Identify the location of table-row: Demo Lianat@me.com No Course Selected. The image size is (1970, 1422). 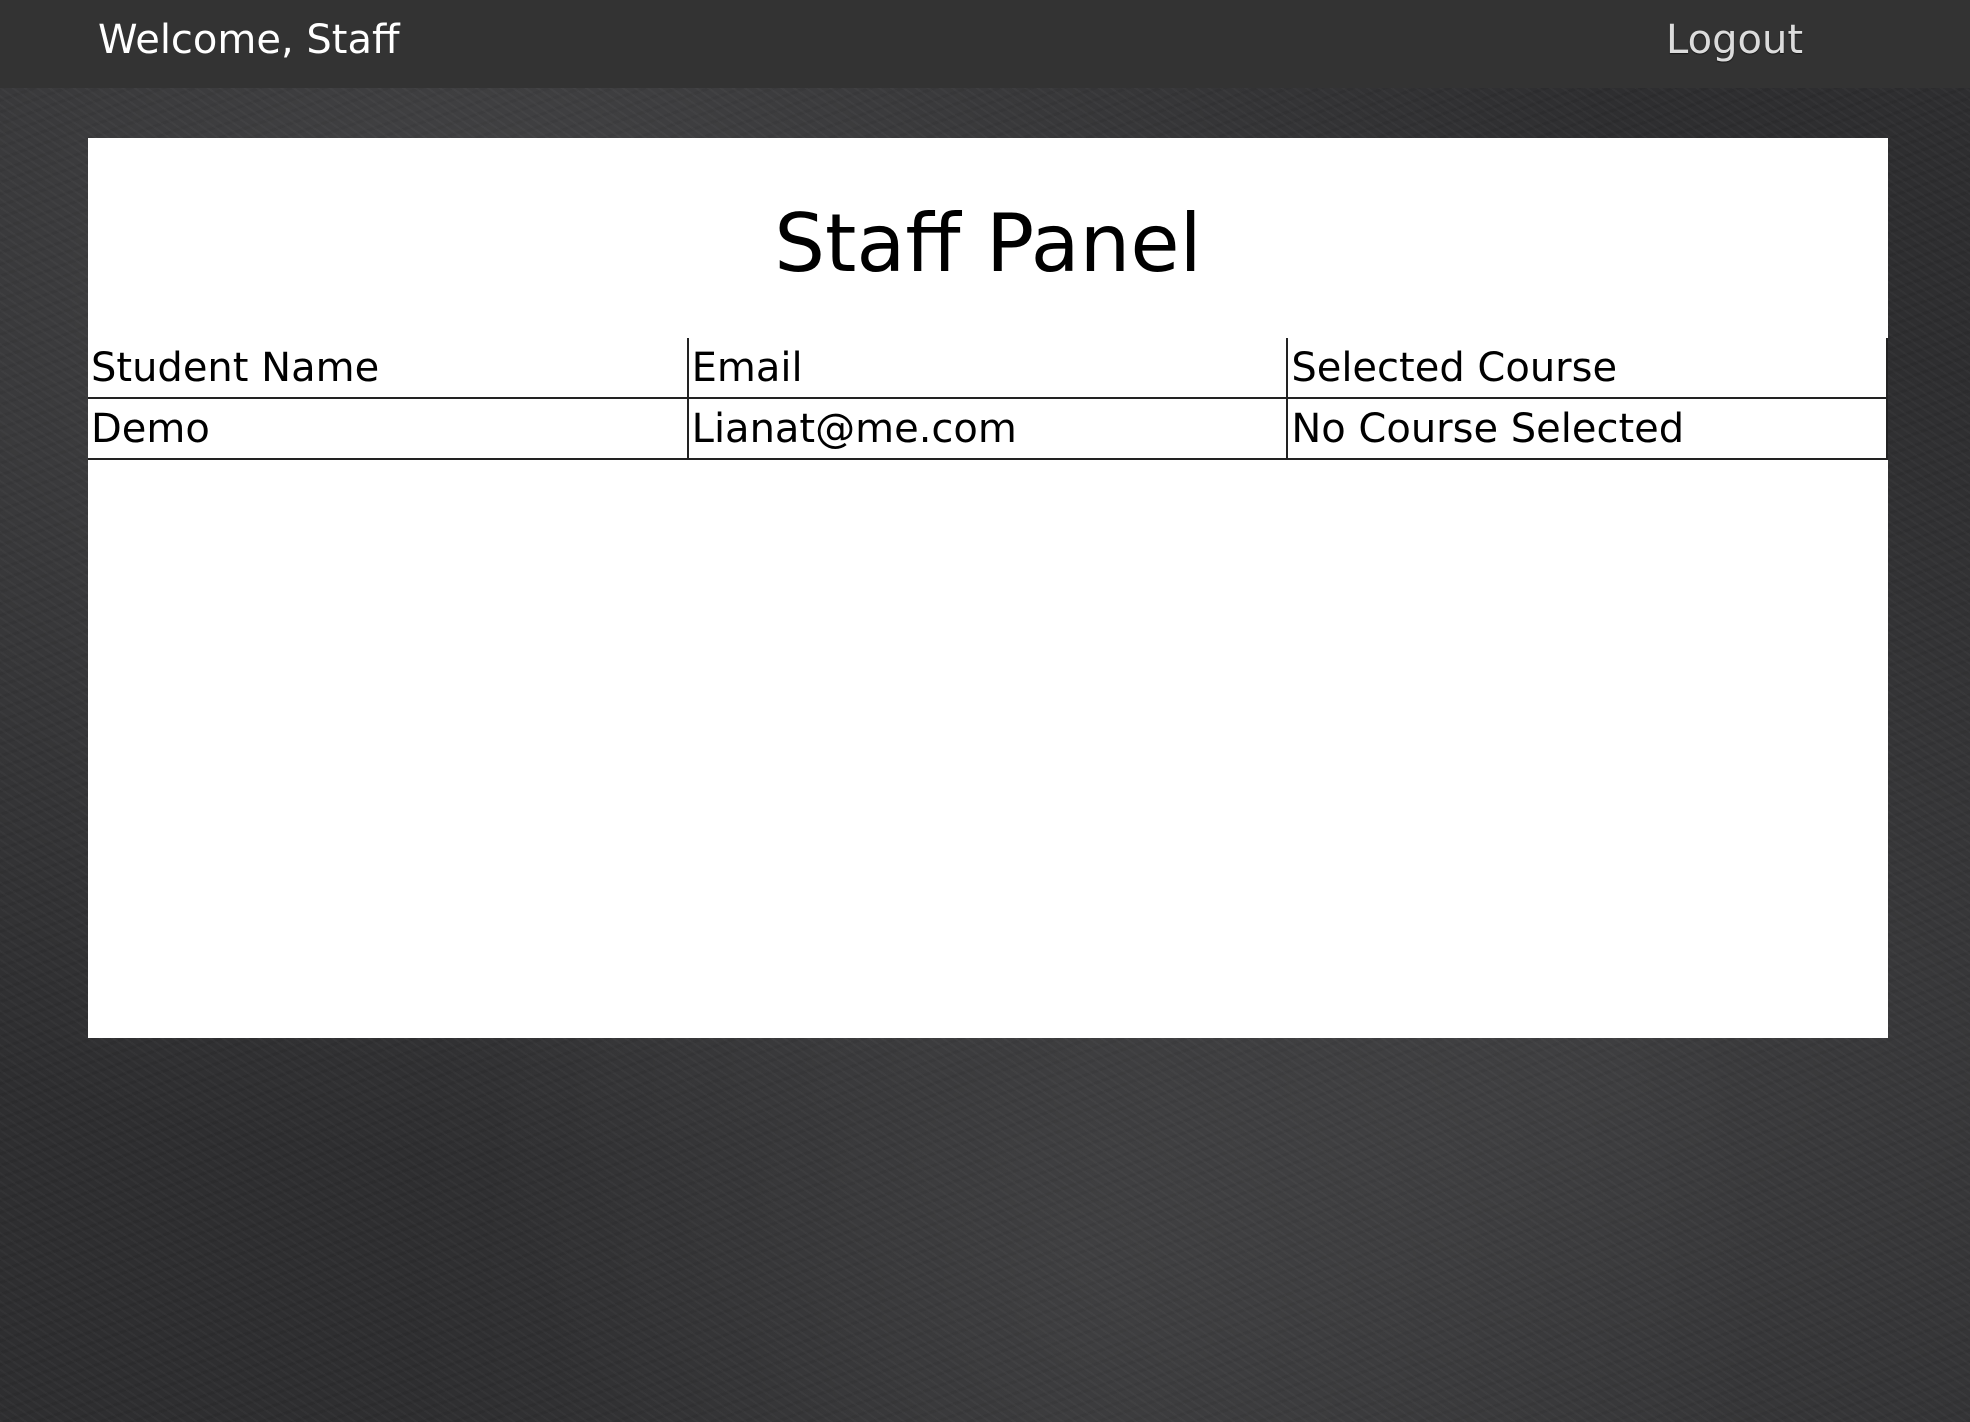
(988, 429).